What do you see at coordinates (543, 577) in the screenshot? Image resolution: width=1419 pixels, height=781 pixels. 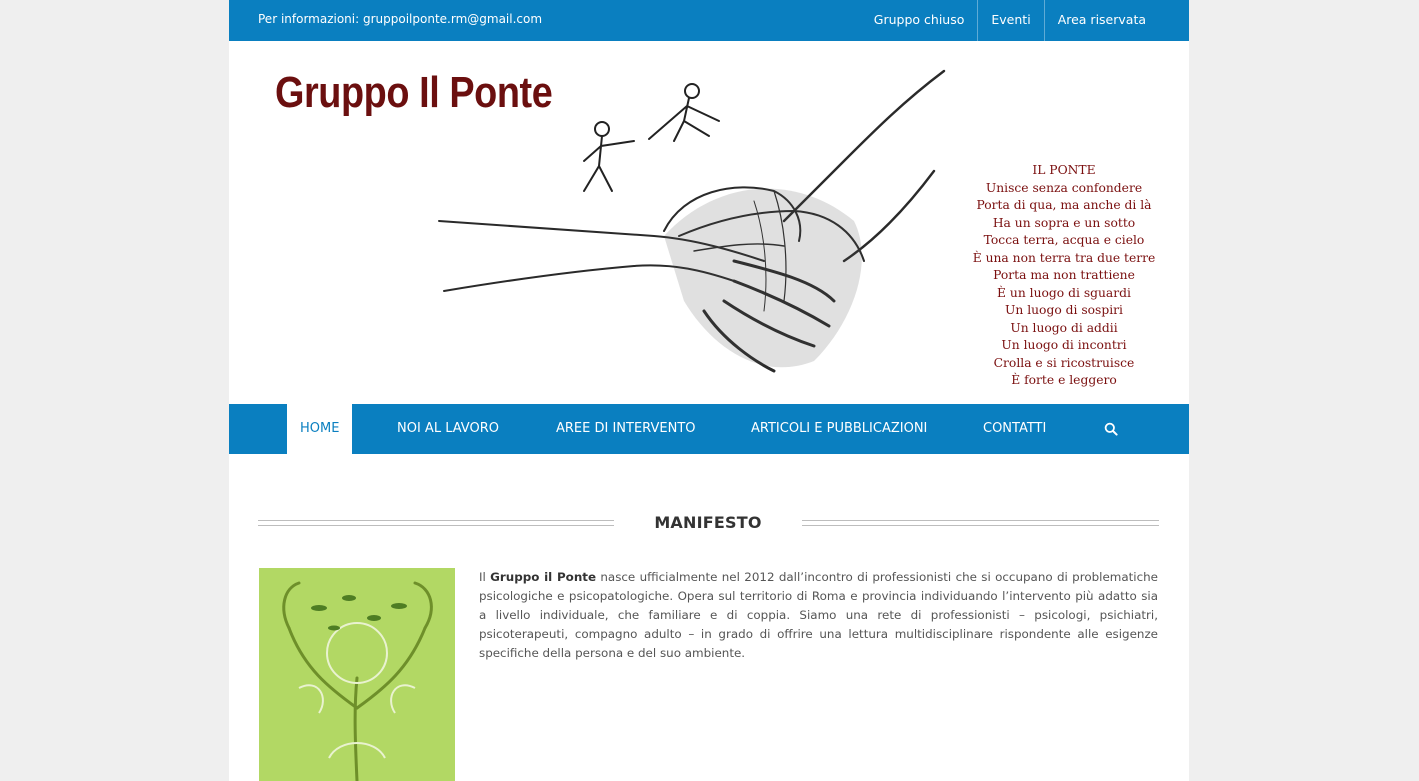 I see `manifesto-group-name: Gruppo il Ponte` at bounding box center [543, 577].